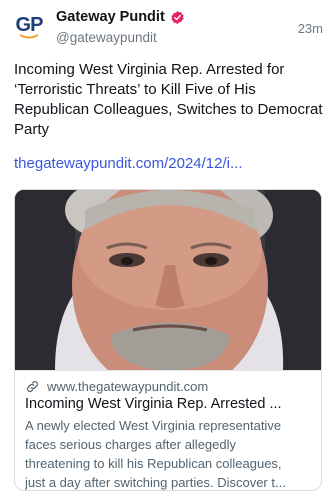  What do you see at coordinates (131, 444) in the screenshot?
I see `card-description-line: faces serious charges after allegedly` at bounding box center [131, 444].